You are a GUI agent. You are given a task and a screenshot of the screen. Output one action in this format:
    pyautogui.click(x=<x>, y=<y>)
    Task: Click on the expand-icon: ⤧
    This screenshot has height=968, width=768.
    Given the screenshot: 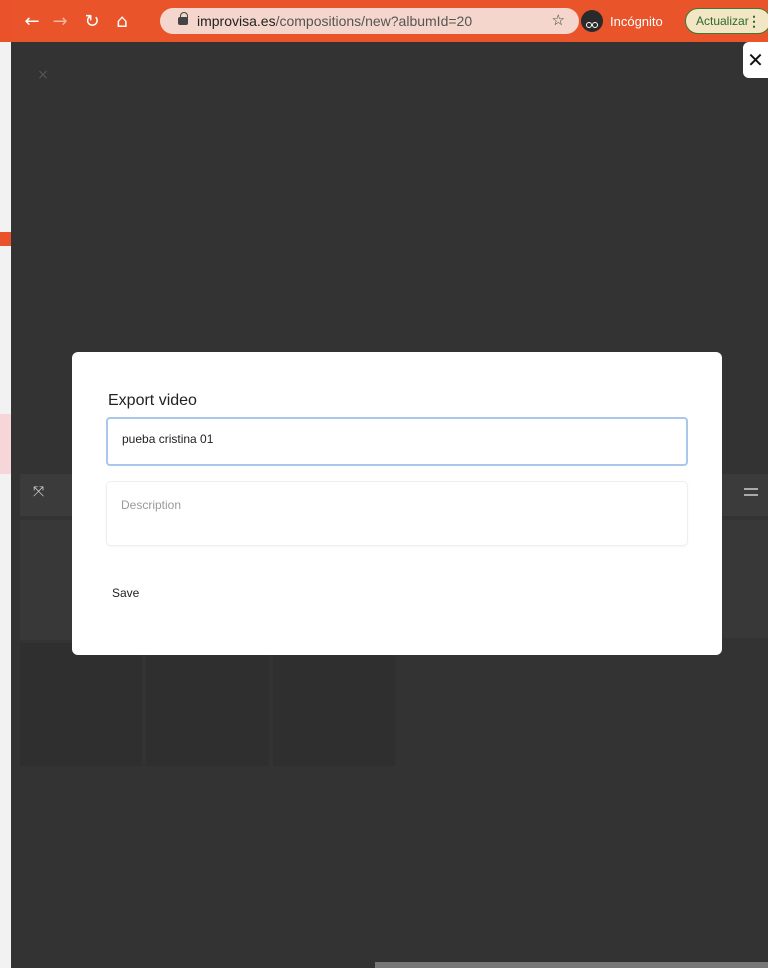 What is the action you would take?
    pyautogui.click(x=38, y=492)
    